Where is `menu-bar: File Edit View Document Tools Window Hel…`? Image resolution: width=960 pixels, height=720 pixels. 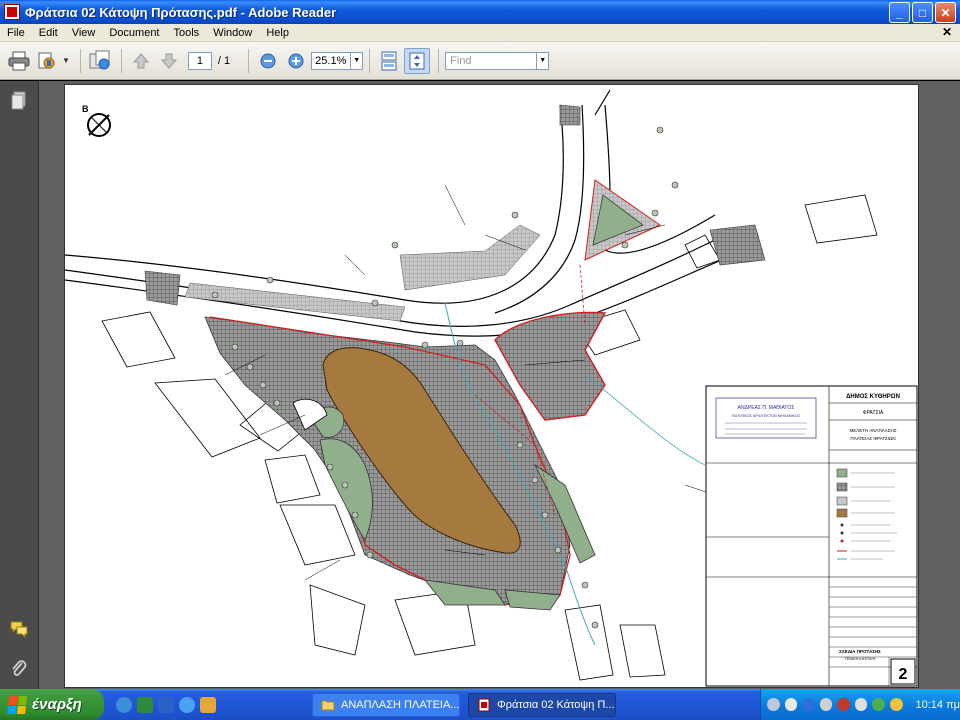 menu-bar: File Edit View Document Tools Window Hel… is located at coordinates (480, 33).